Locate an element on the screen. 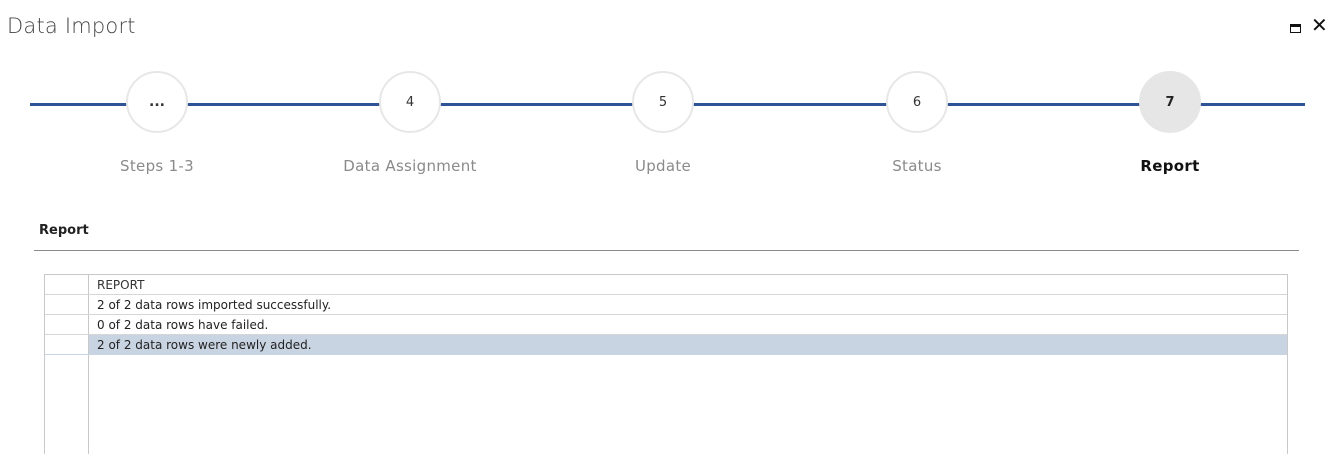  step-label: Status is located at coordinates (917, 166).